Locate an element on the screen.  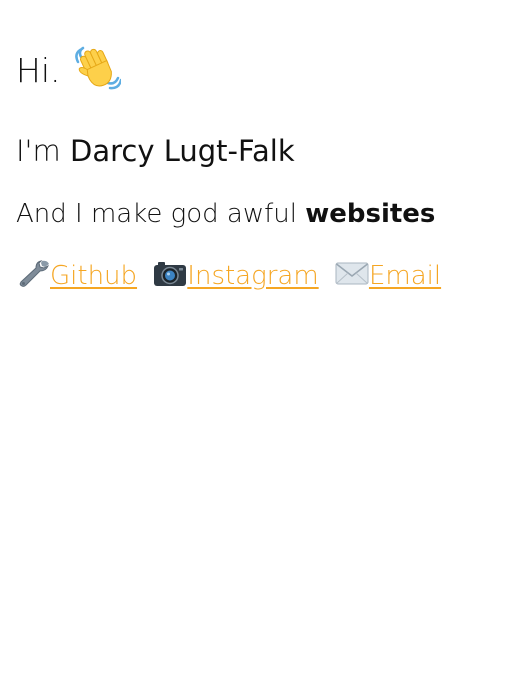
author-name: Darcy Lugt-Falk is located at coordinates (182, 151).